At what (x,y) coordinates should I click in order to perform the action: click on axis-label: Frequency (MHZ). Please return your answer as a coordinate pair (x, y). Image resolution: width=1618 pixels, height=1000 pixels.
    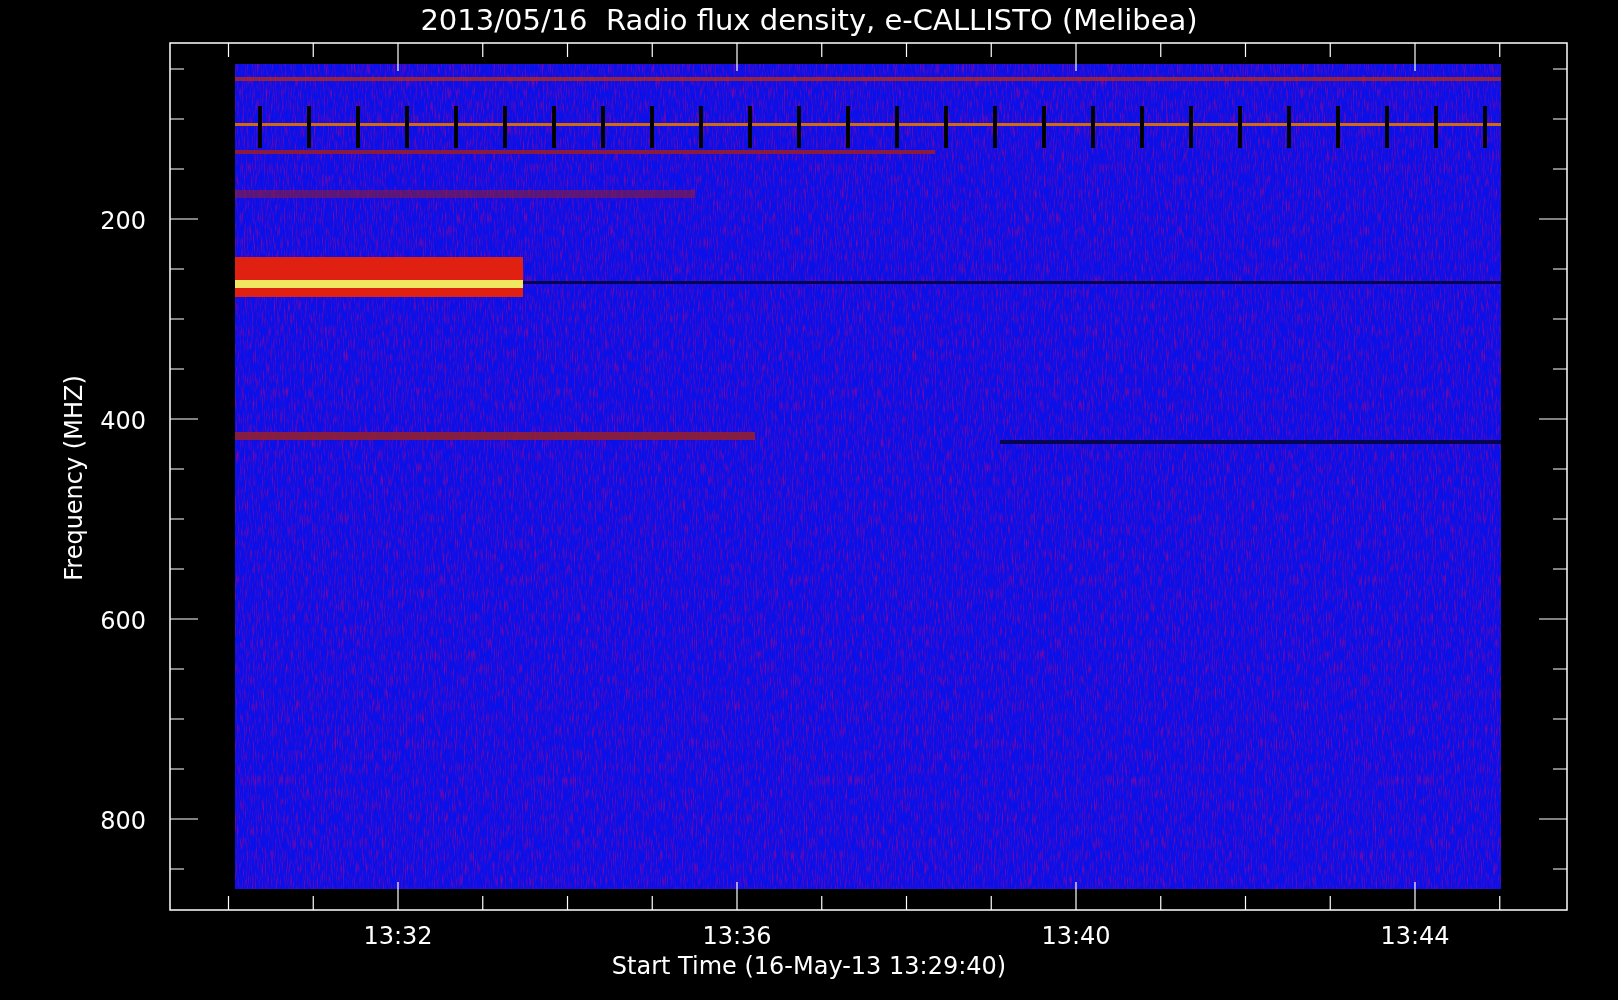
    Looking at the image, I should click on (74, 478).